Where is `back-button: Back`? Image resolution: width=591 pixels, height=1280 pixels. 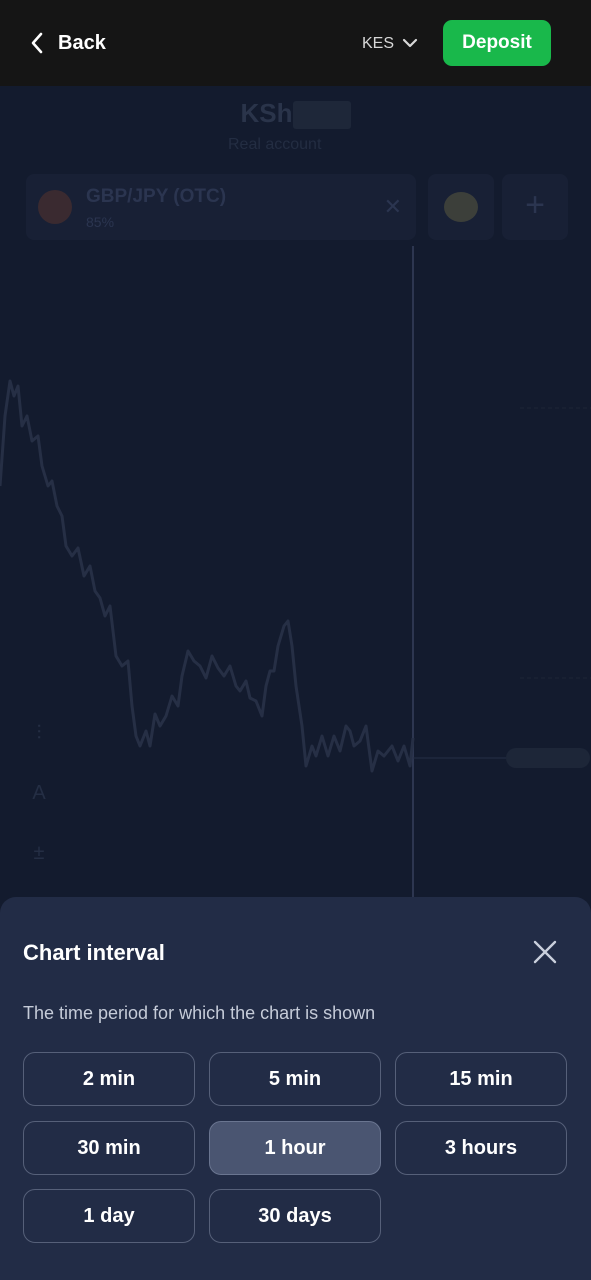 back-button: Back is located at coordinates (68, 43).